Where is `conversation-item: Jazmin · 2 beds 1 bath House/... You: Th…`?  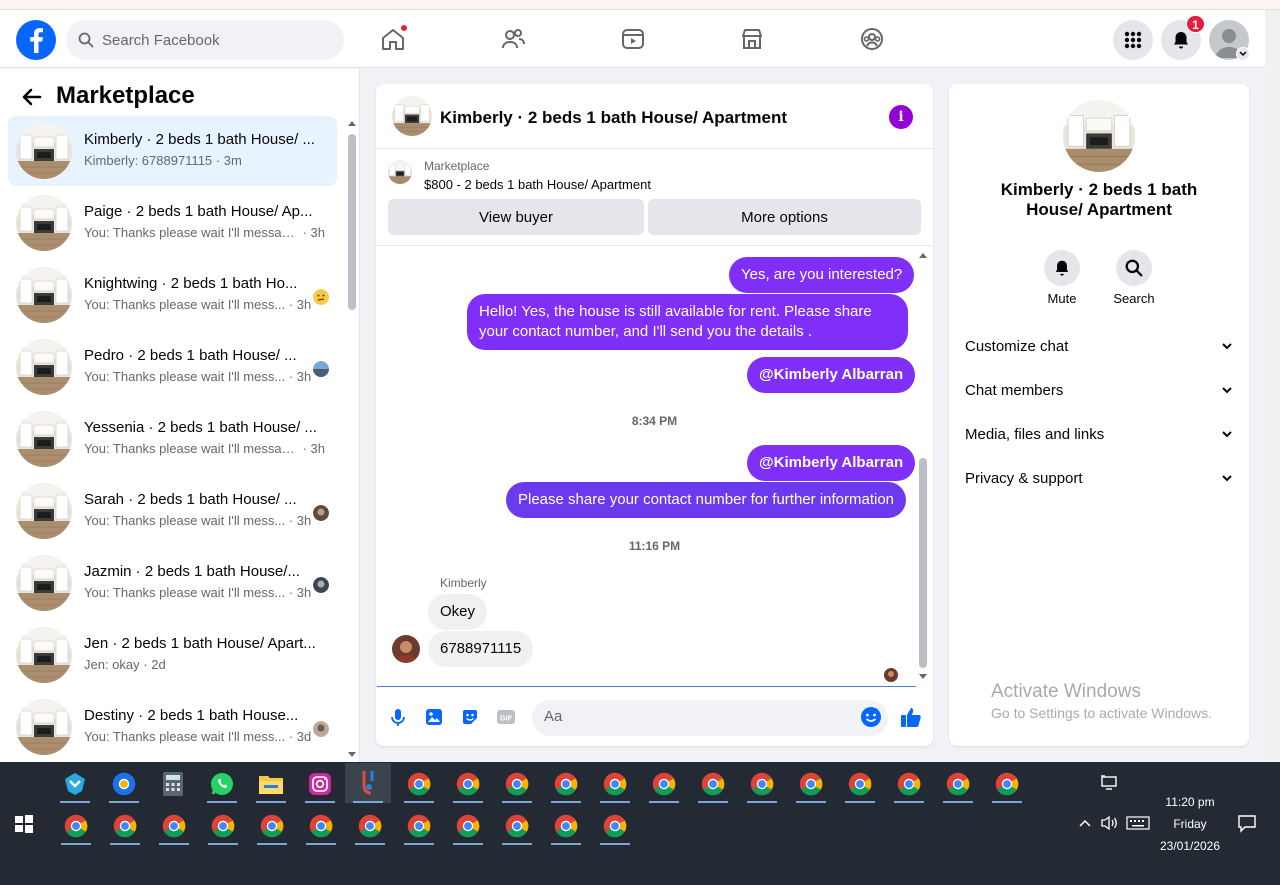
conversation-item: Jazmin · 2 beds 1 bath House/... You: Th… is located at coordinates (172, 583).